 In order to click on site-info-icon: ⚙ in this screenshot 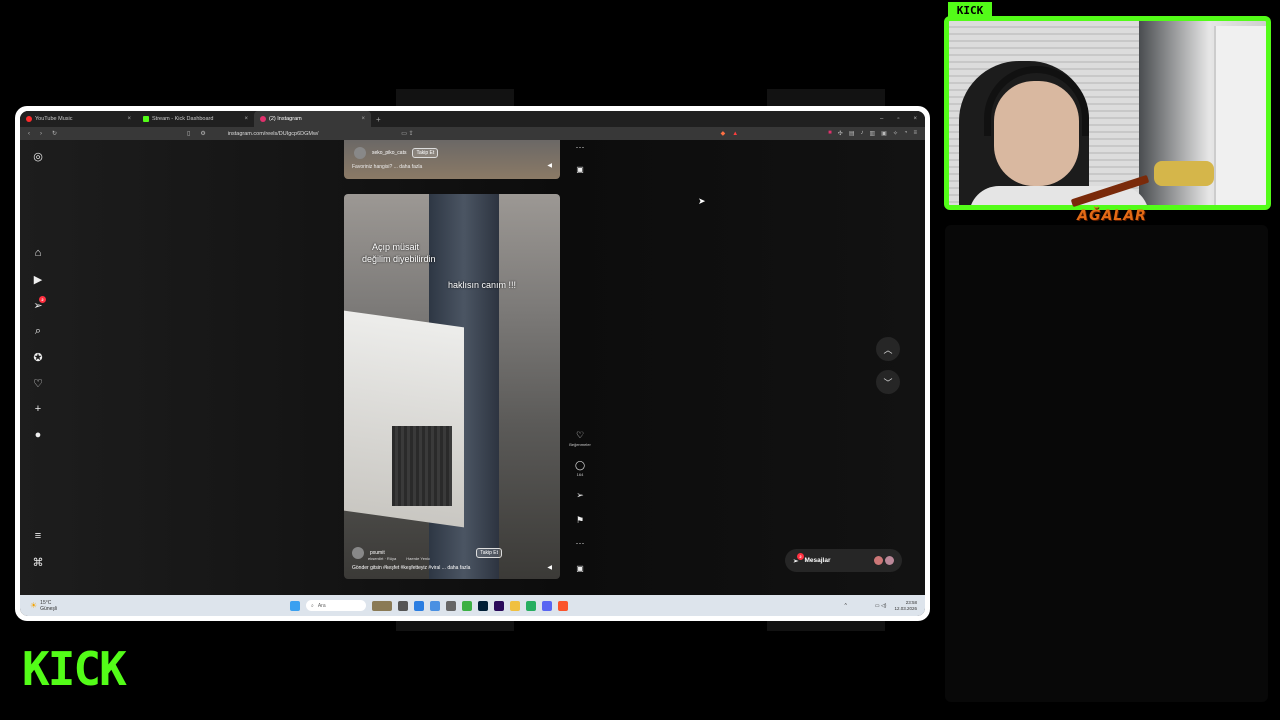, I will do `click(202, 133)`.